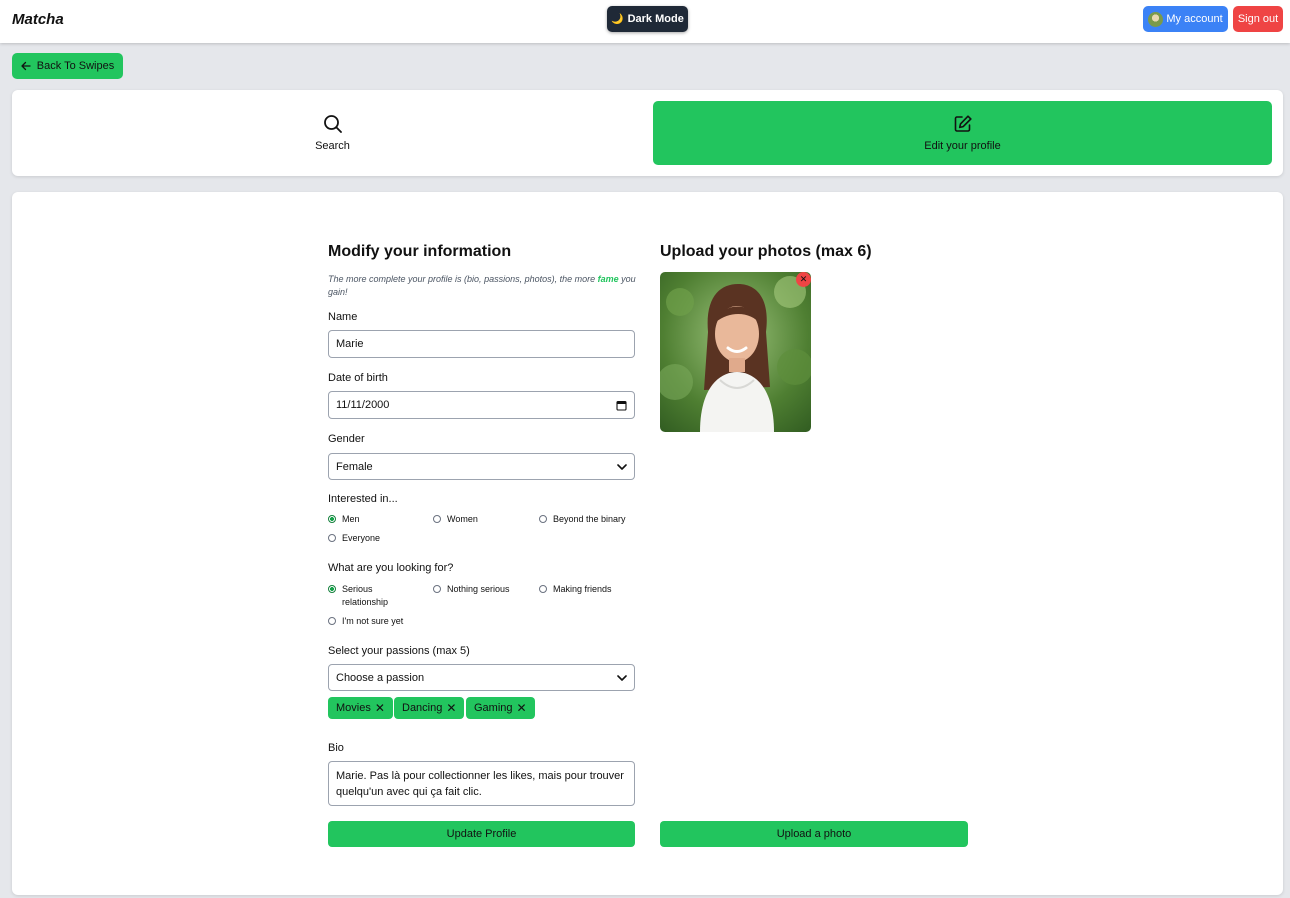 The height and width of the screenshot is (898, 1290). What do you see at coordinates (399, 651) in the screenshot?
I see `passions-label: Select your passions (max 5)` at bounding box center [399, 651].